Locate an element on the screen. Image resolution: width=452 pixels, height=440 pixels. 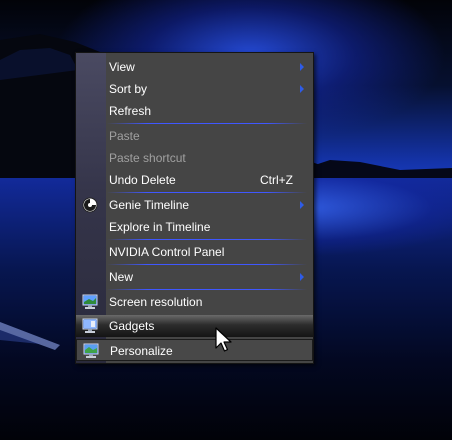
menu-item-new: New is located at coordinates (194, 277).